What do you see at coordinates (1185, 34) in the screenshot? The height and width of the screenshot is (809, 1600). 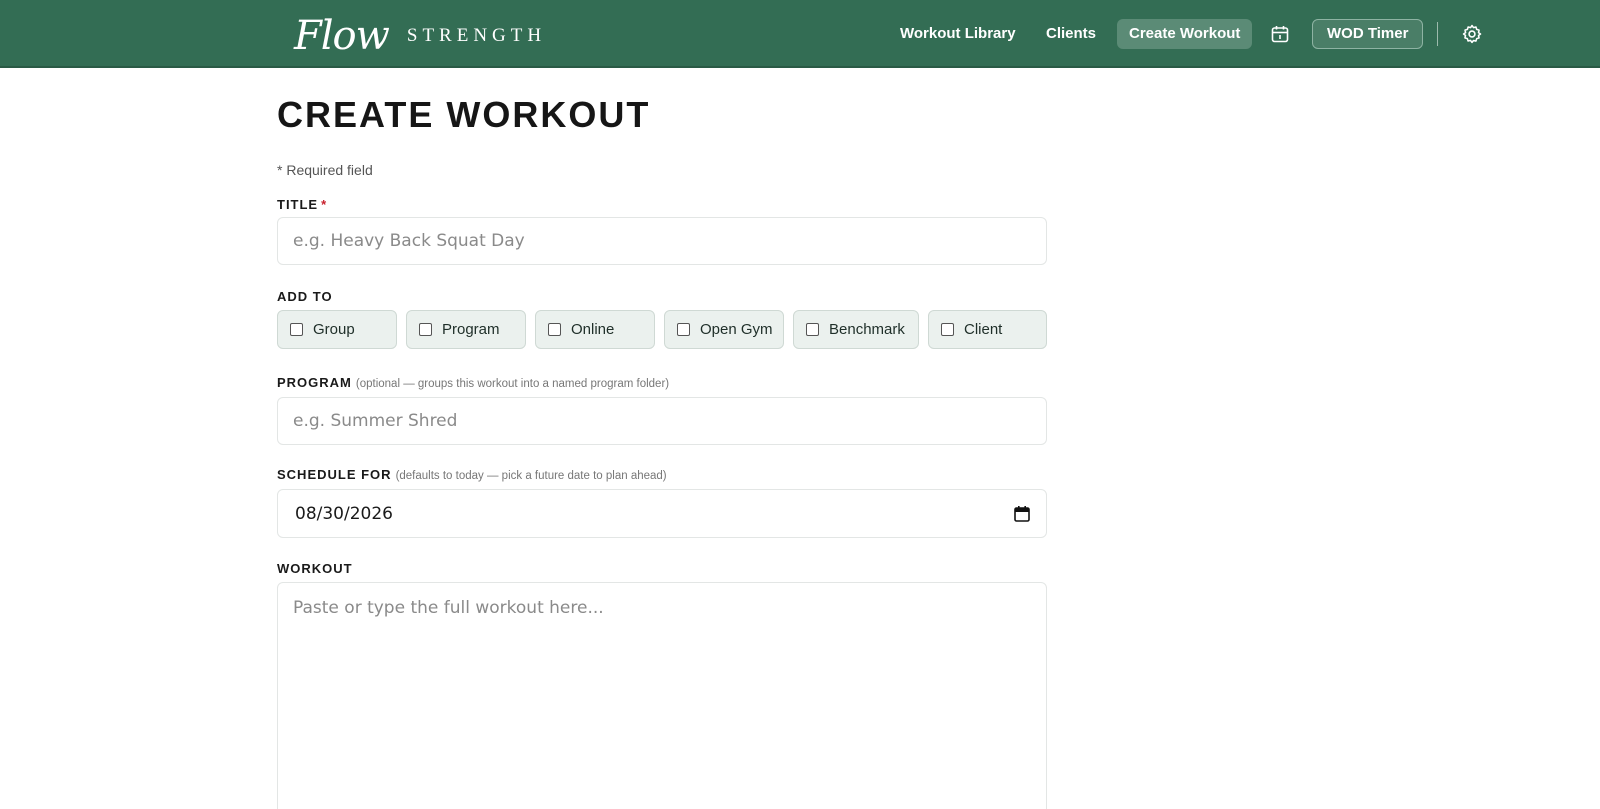 I see `nav-create-workout: Create Workout` at bounding box center [1185, 34].